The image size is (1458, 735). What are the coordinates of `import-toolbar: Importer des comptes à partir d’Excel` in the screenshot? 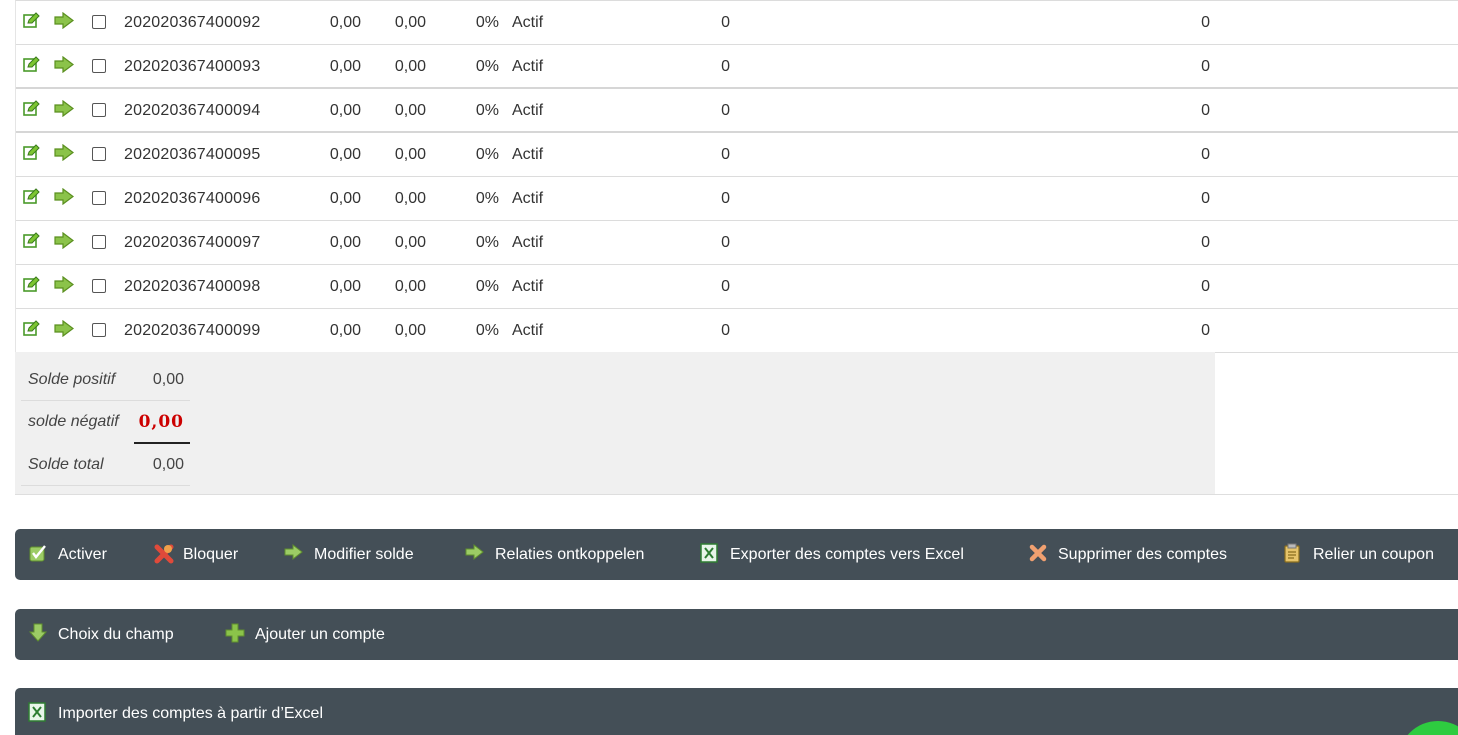 It's located at (736, 711).